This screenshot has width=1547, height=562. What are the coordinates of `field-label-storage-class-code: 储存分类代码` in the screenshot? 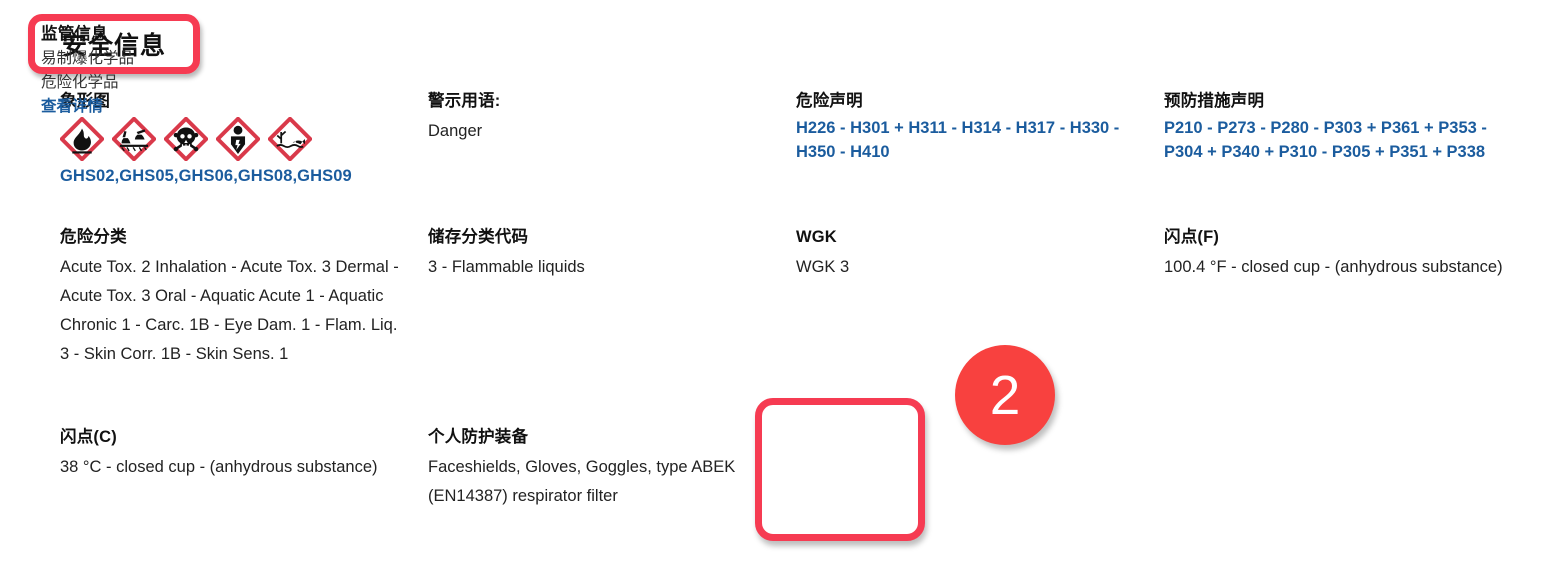 It's located at (478, 237).